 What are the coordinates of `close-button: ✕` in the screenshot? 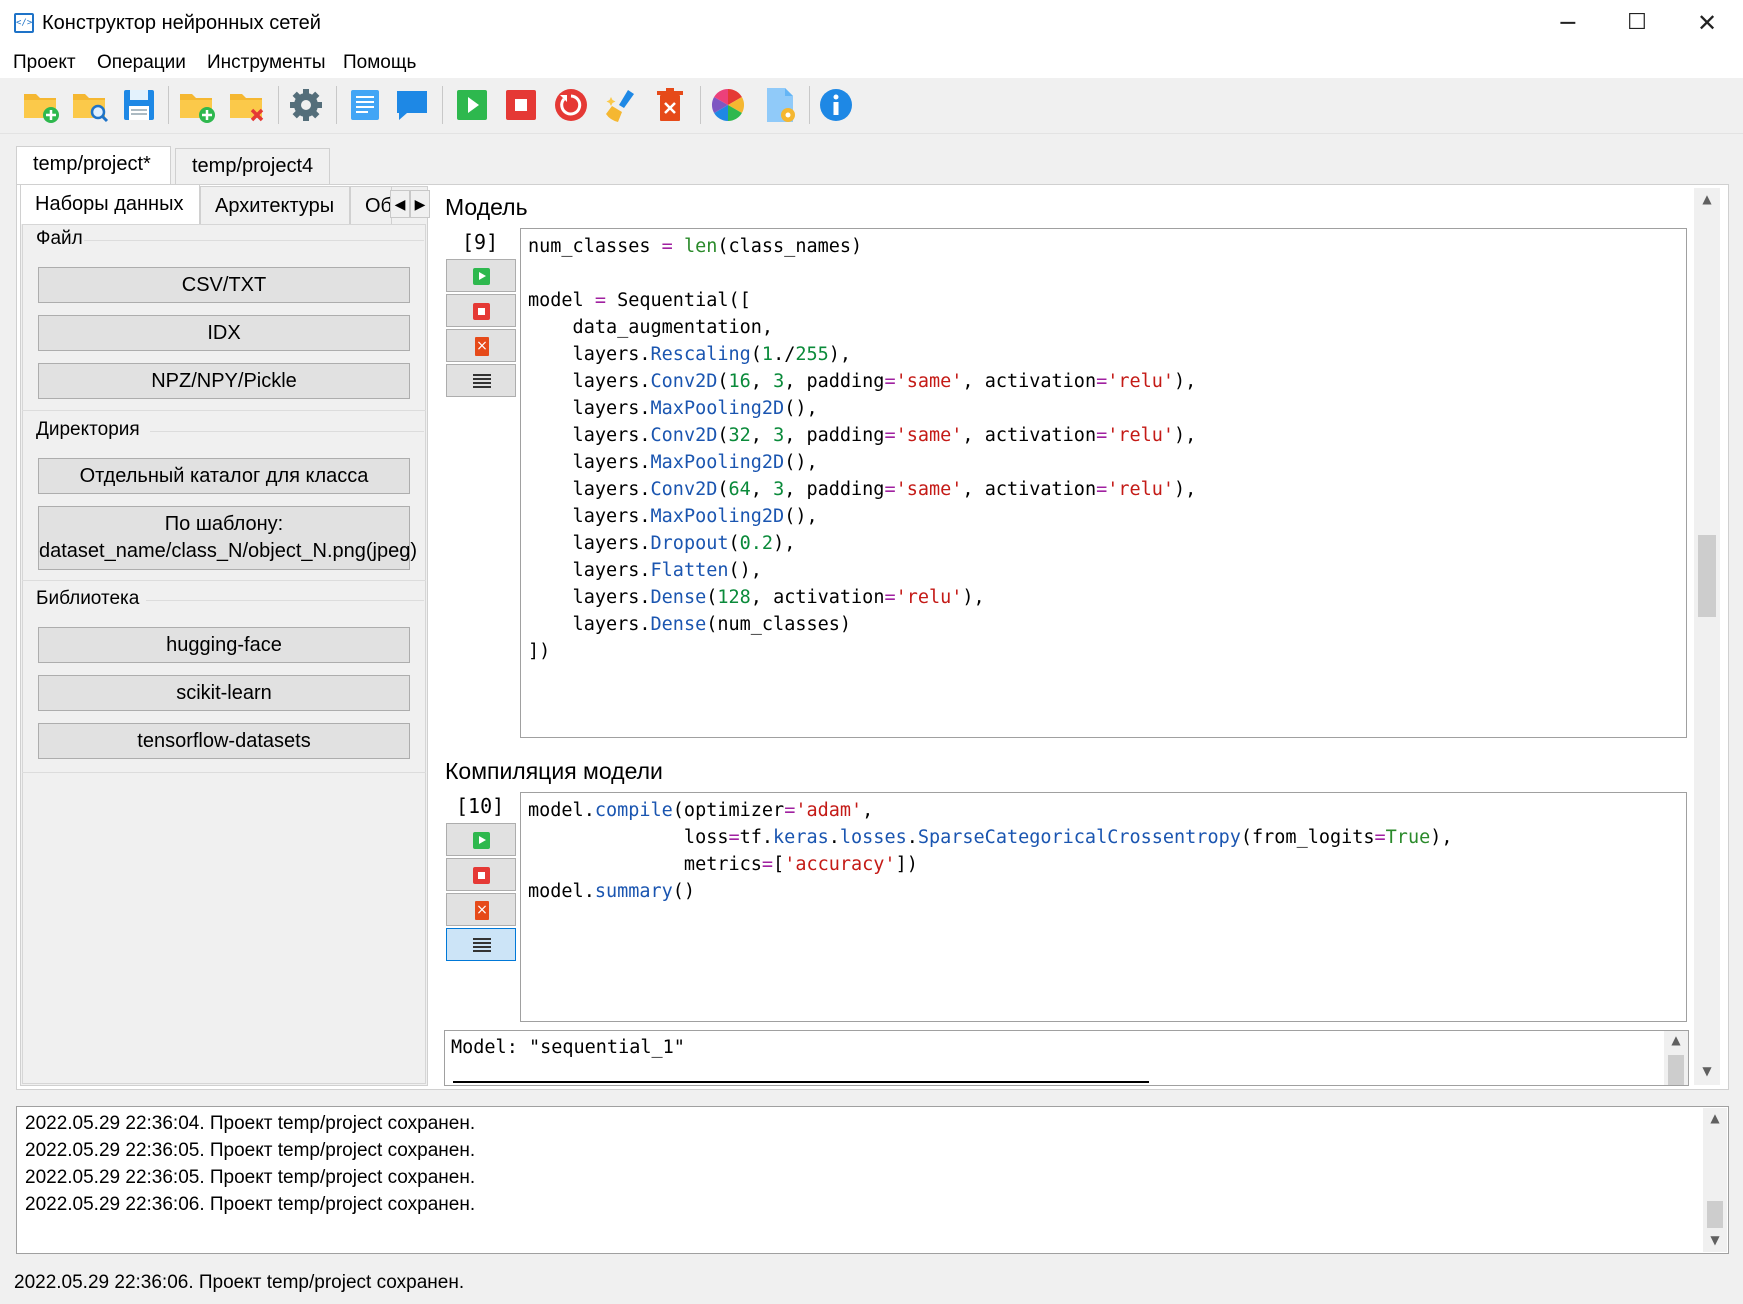 It's located at (1707, 23).